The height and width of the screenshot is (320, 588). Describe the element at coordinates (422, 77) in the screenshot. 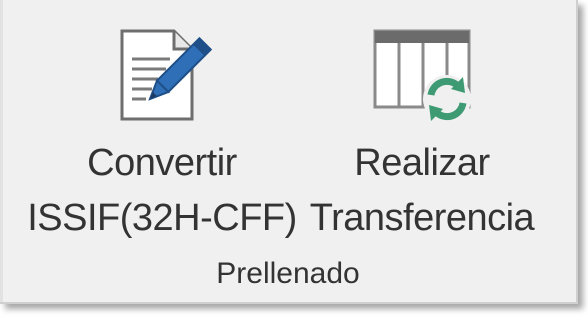

I see `table-refresh-icon` at that location.